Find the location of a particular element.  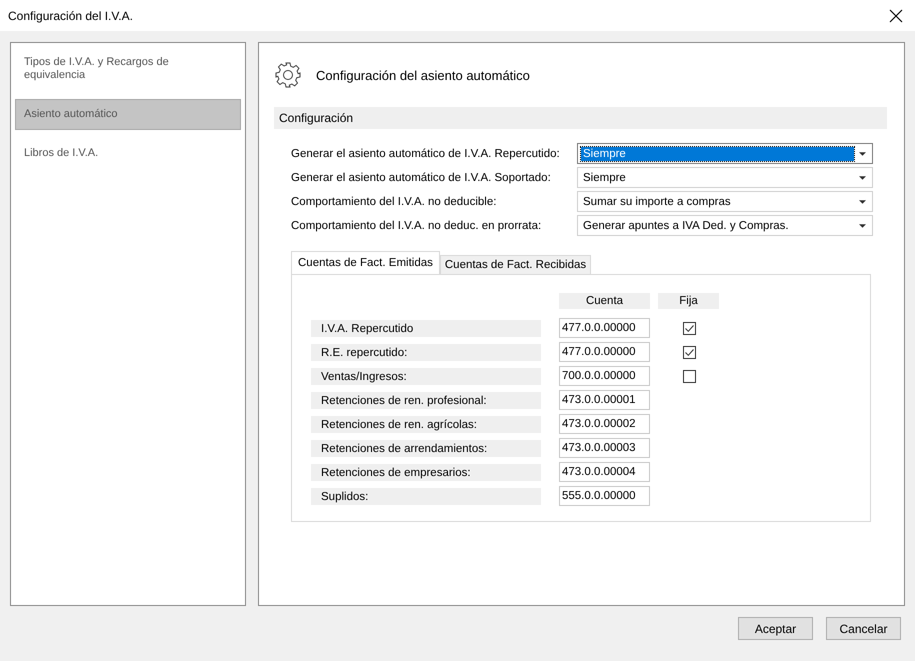

tab: Cuentas de Fact. Recibidas is located at coordinates (516, 264).